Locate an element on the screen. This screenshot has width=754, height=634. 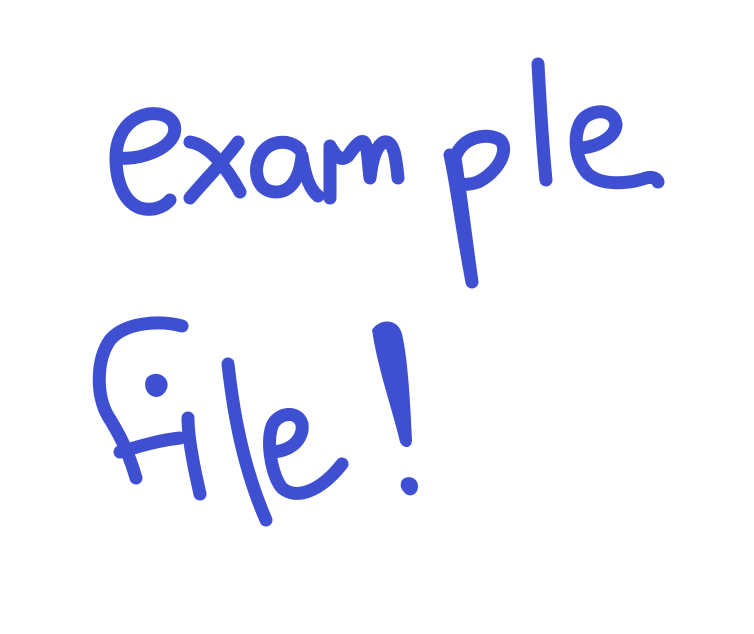
letter-a is located at coordinates (287, 169).